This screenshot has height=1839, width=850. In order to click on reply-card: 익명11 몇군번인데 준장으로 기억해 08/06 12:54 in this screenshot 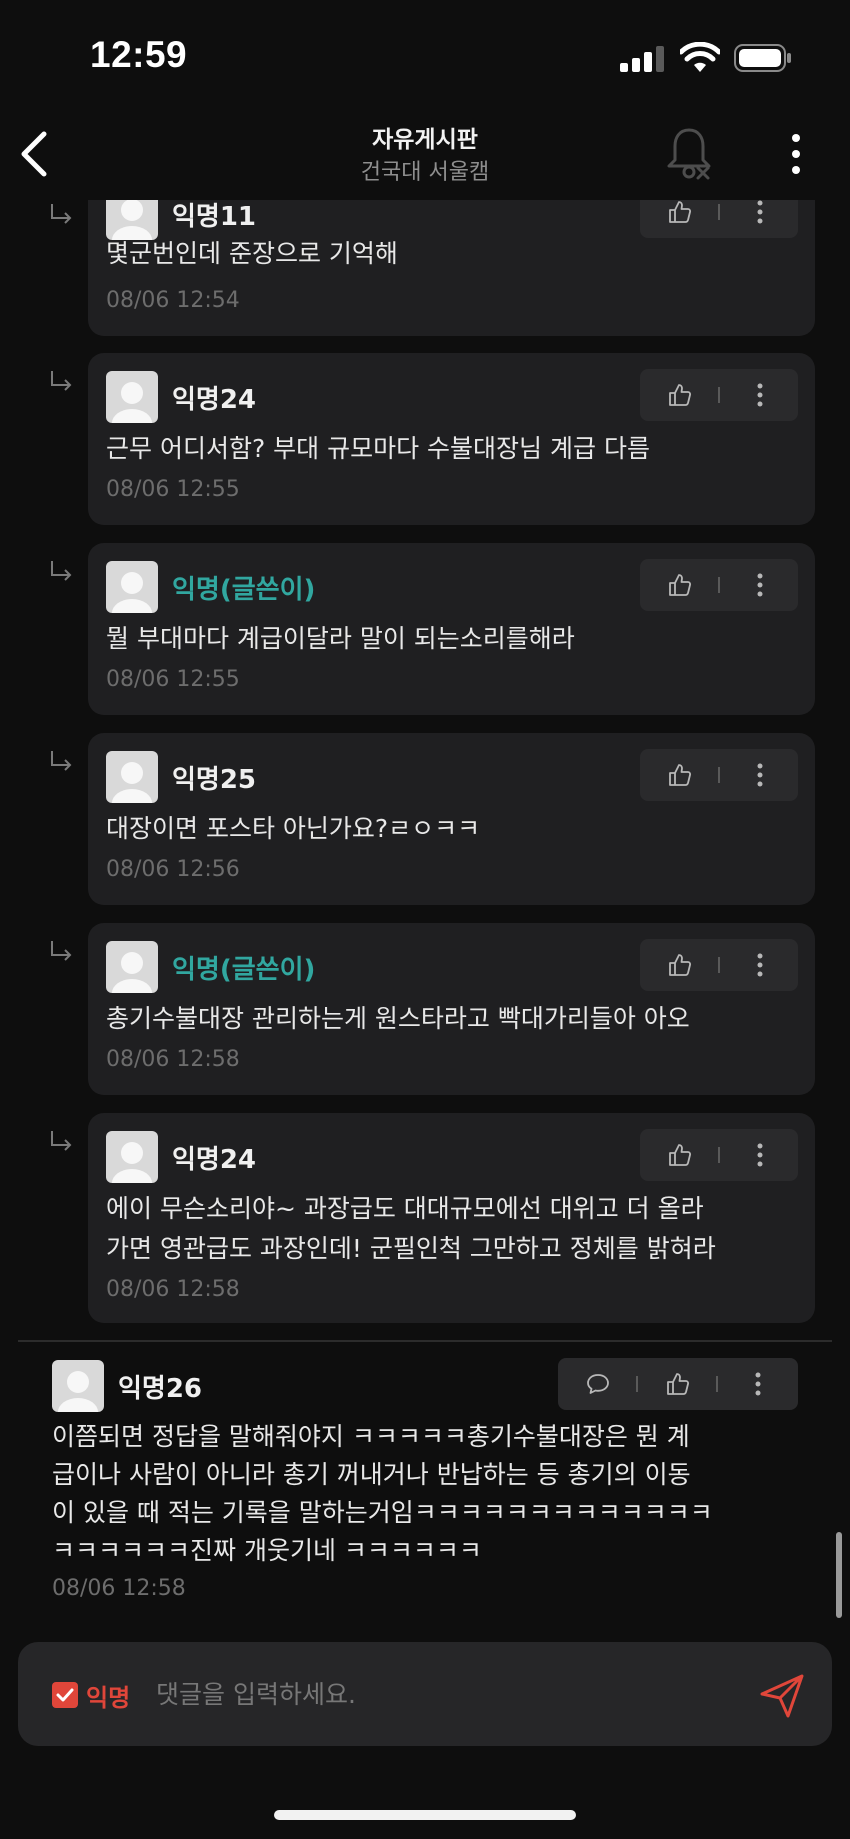, I will do `click(451, 268)`.